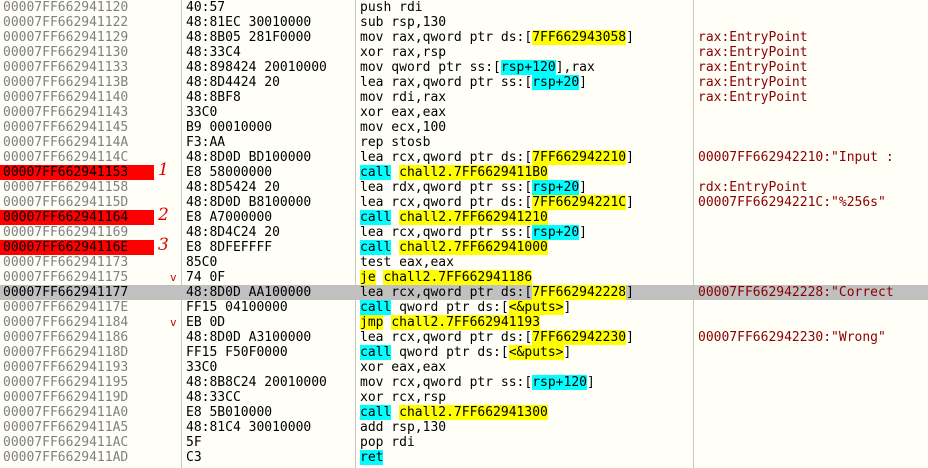  Describe the element at coordinates (525, 292) in the screenshot. I see `instruction-cell: lea rcx,qword ptr ds:[7FF662942228]` at that location.